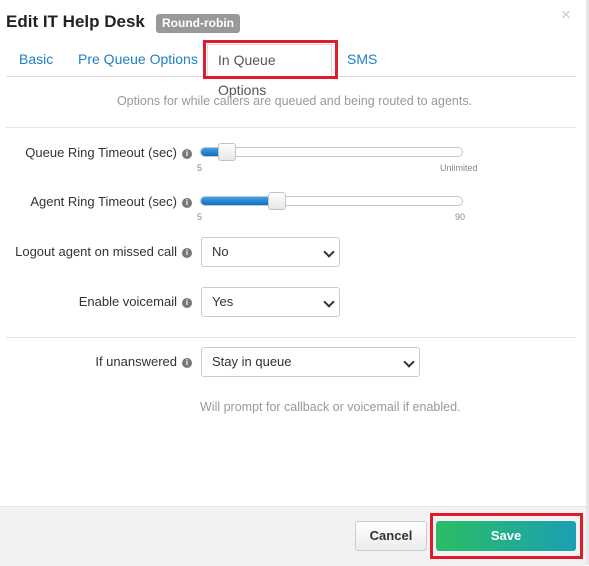 This screenshot has height=566, width=589. What do you see at coordinates (138, 60) in the screenshot?
I see `tab-pre-queue-options: Pre Queue Options` at bounding box center [138, 60].